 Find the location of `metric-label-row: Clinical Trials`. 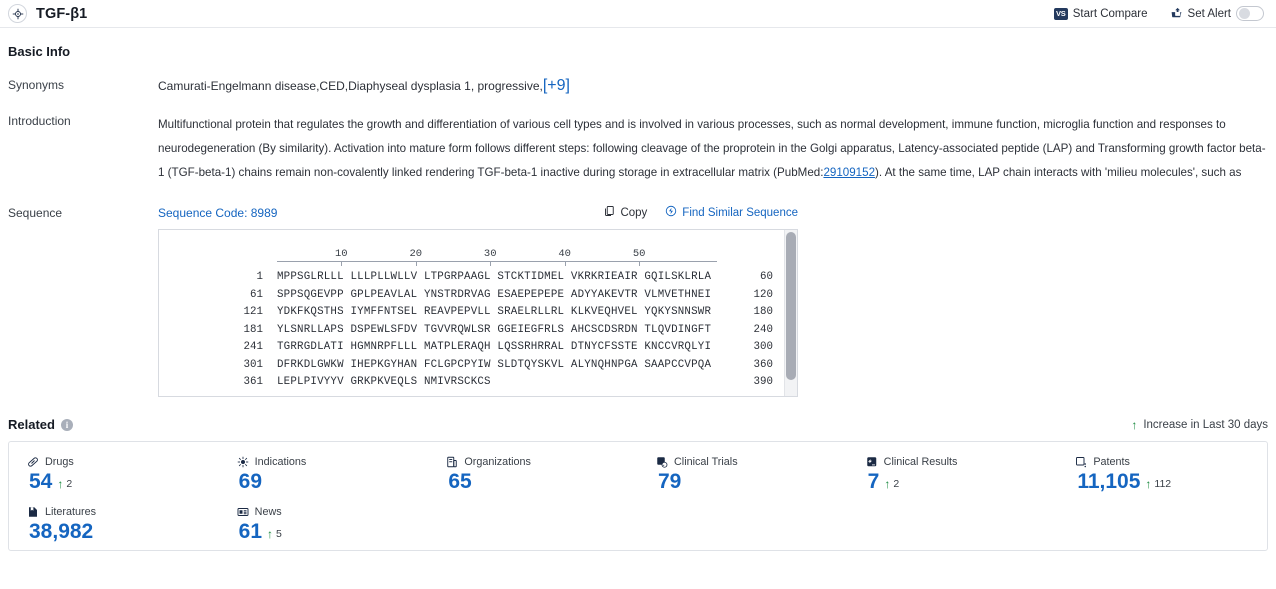

metric-label-row: Clinical Trials is located at coordinates (752, 462).